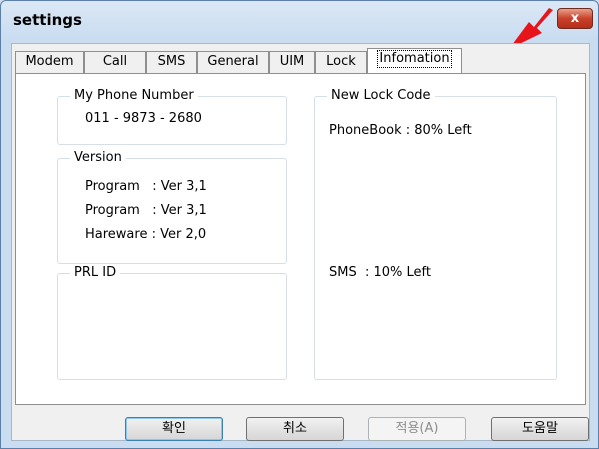  What do you see at coordinates (95, 273) in the screenshot?
I see `prl-id-label: PRL ID` at bounding box center [95, 273].